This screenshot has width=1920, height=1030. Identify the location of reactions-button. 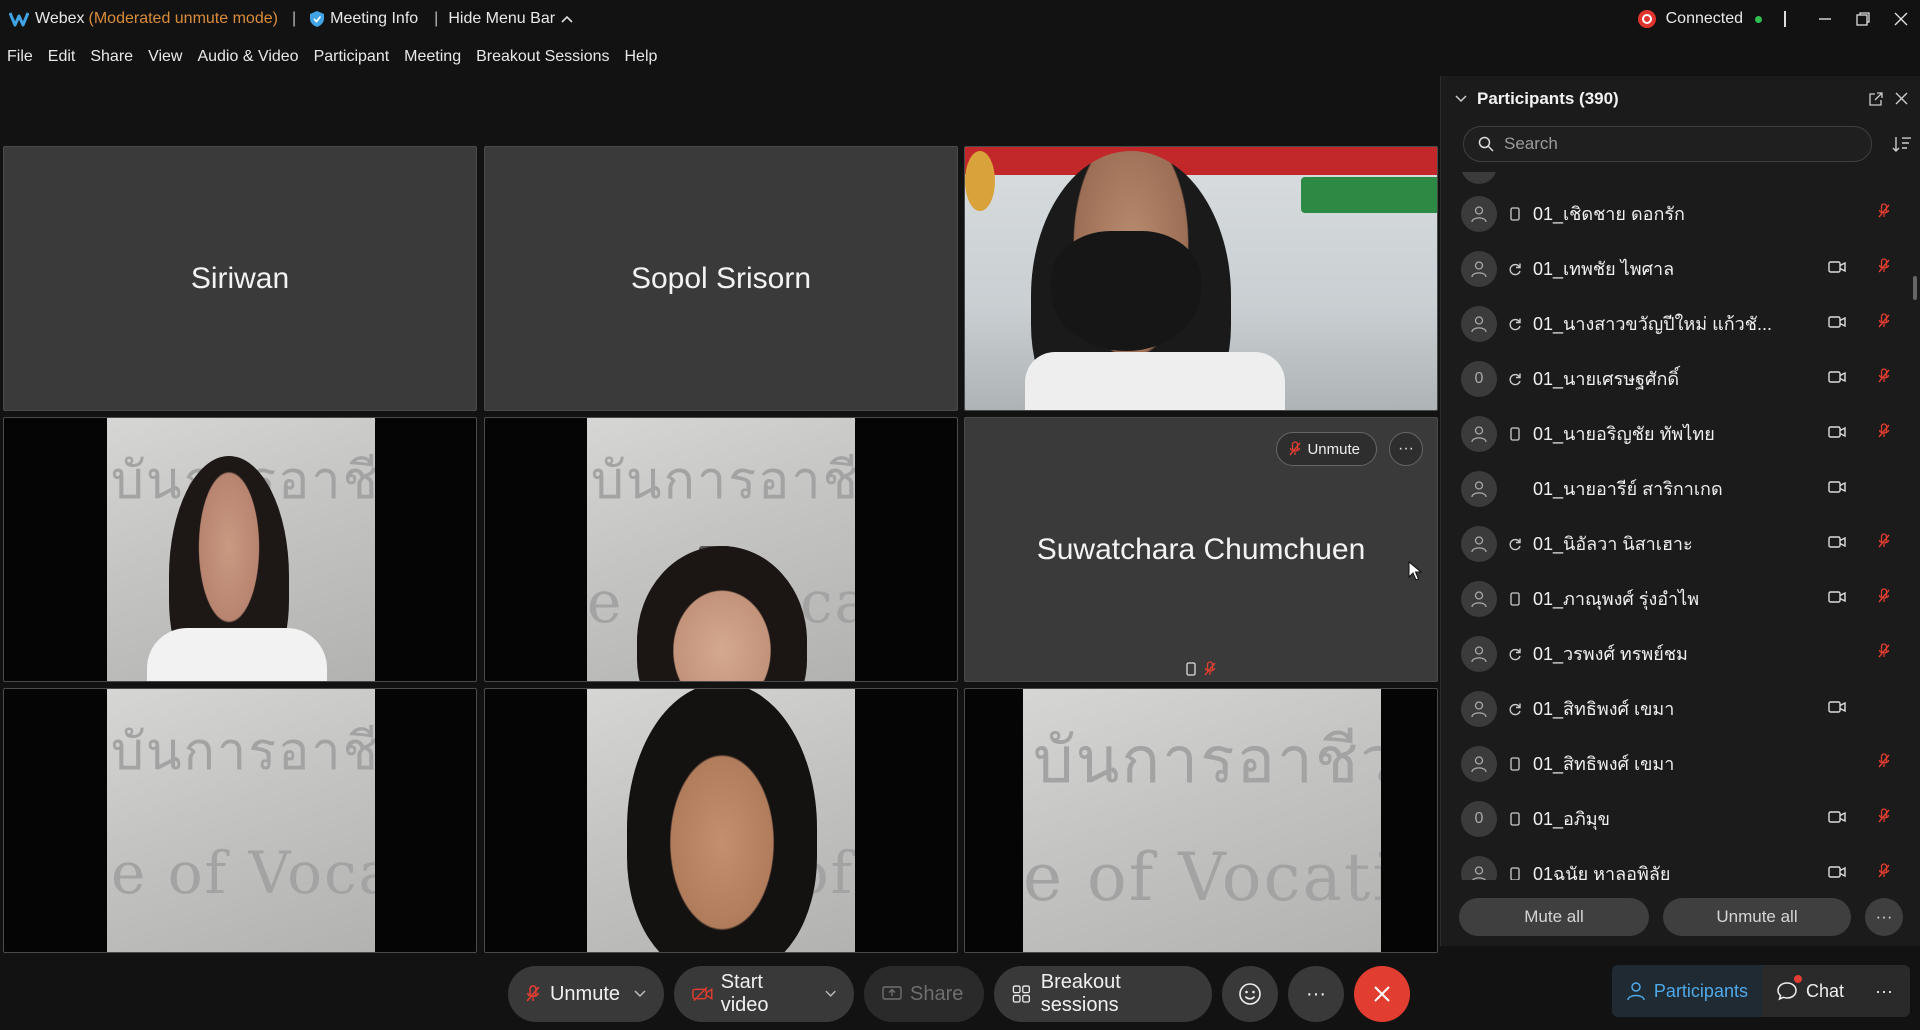
(1250, 994).